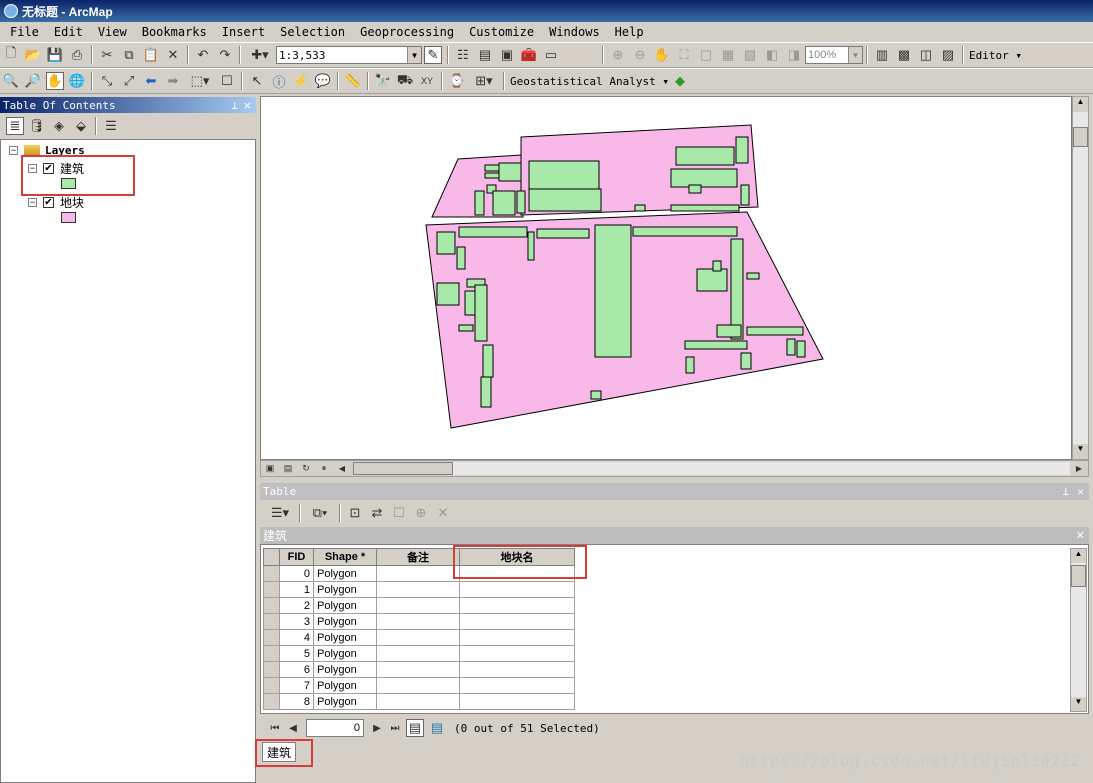 This screenshot has height=783, width=1093. What do you see at coordinates (275, 728) in the screenshot?
I see `first-record-icon: ⏮` at bounding box center [275, 728].